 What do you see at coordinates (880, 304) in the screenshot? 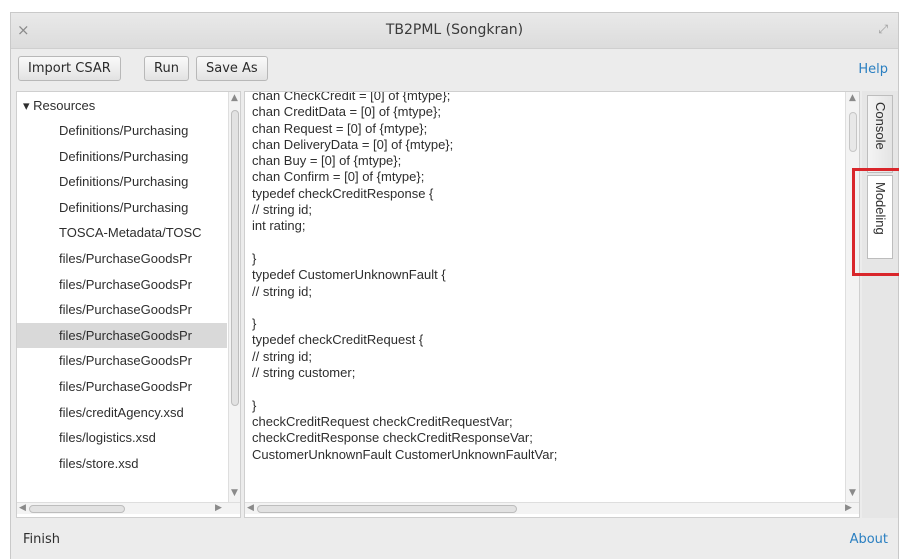
I see `side-tab-strip: Console Modeling` at bounding box center [880, 304].